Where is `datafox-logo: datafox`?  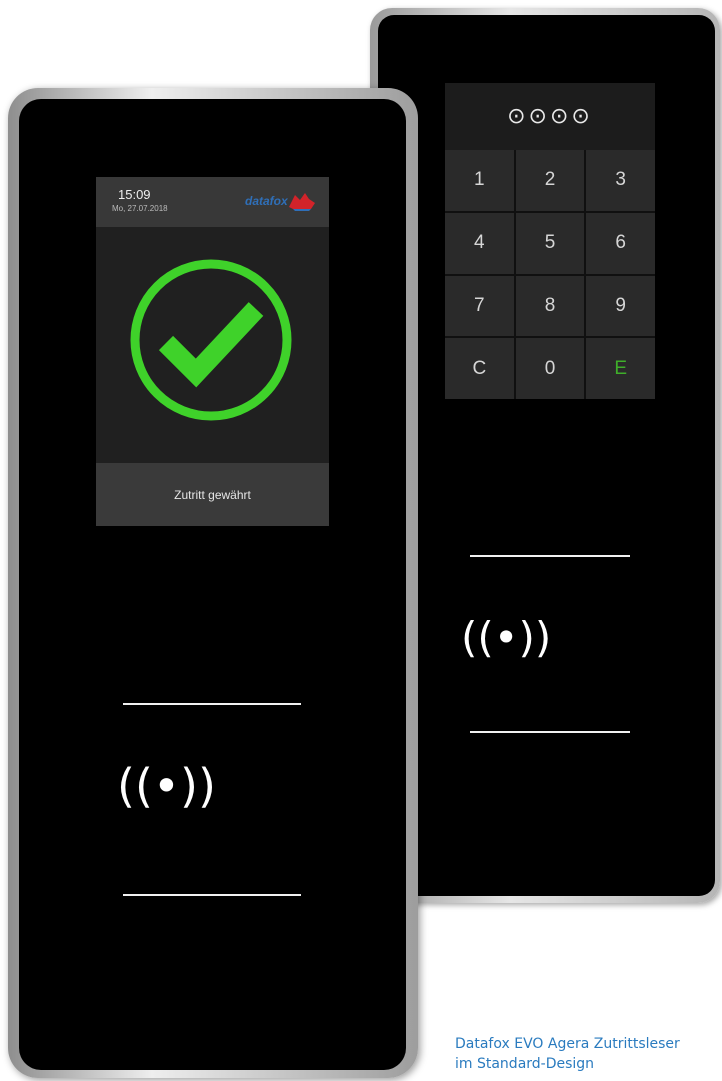
datafox-logo: datafox is located at coordinates (281, 202).